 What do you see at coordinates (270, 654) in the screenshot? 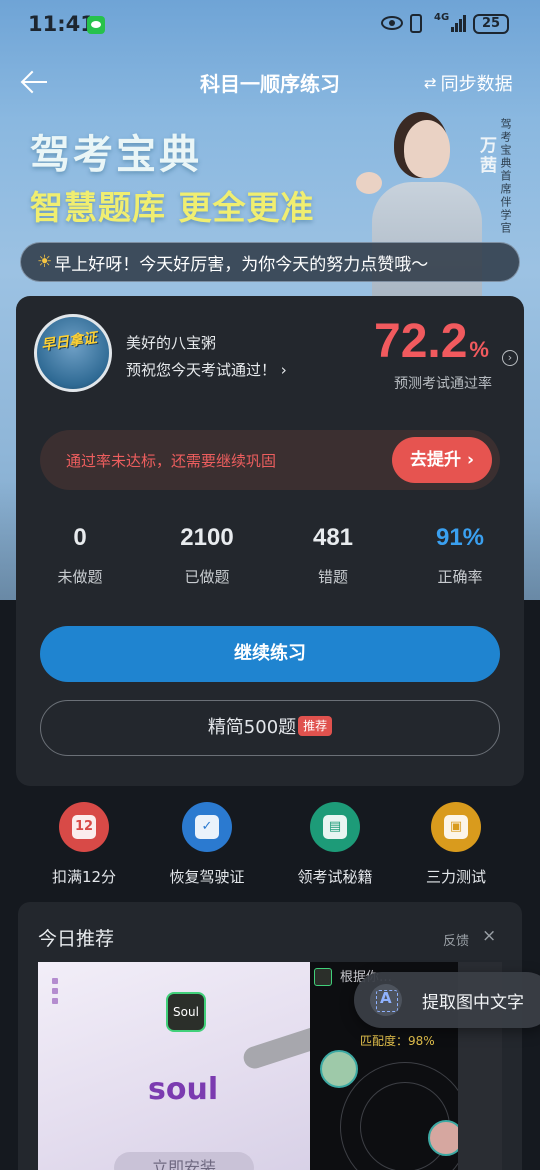
I see `continue-practice-button: 继续练习` at bounding box center [270, 654].